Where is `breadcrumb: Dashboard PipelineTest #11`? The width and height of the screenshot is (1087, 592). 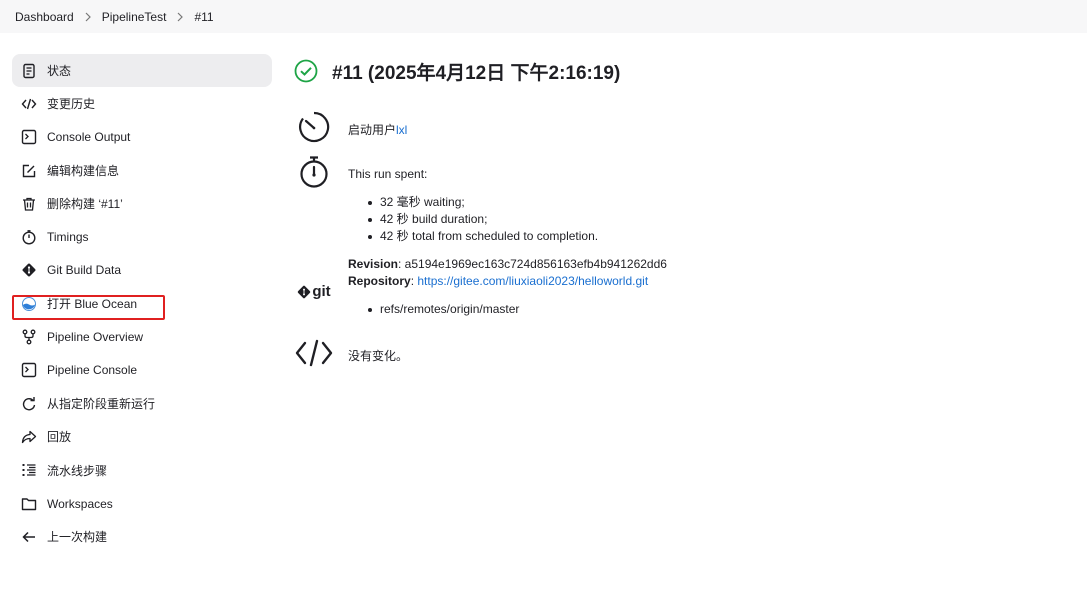 breadcrumb: Dashboard PipelineTest #11 is located at coordinates (543, 16).